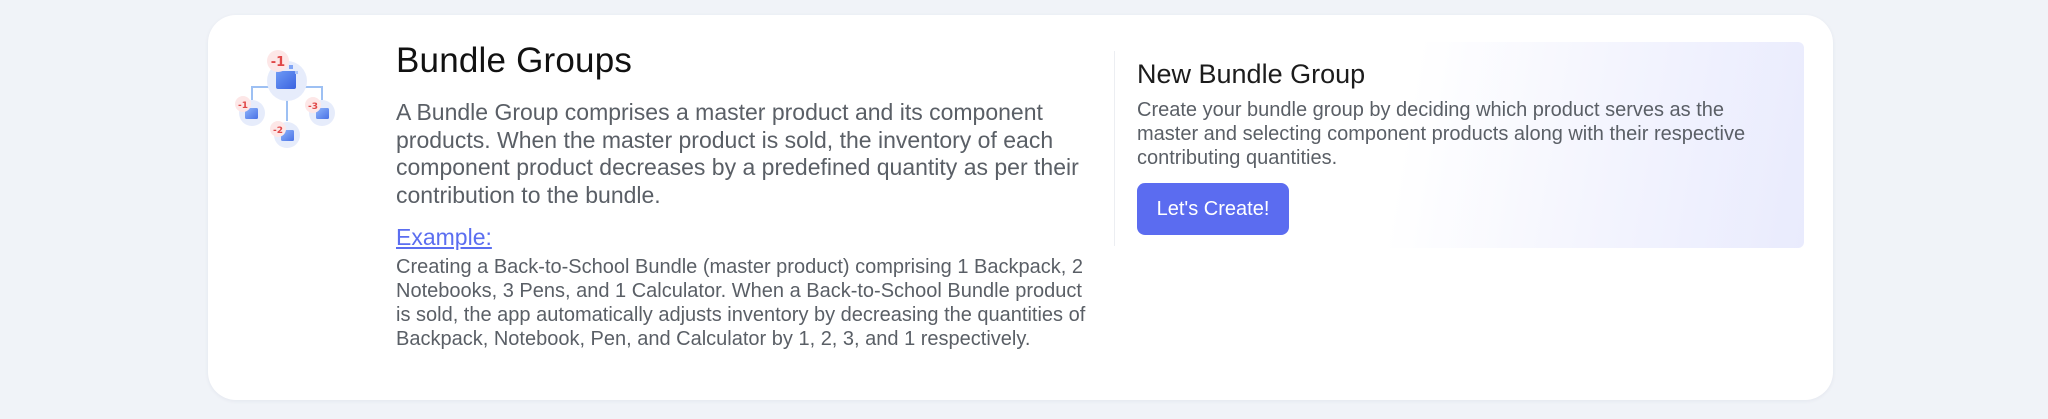 The width and height of the screenshot is (2048, 419). I want to click on lets-create-button: Let's Create!, so click(1213, 209).